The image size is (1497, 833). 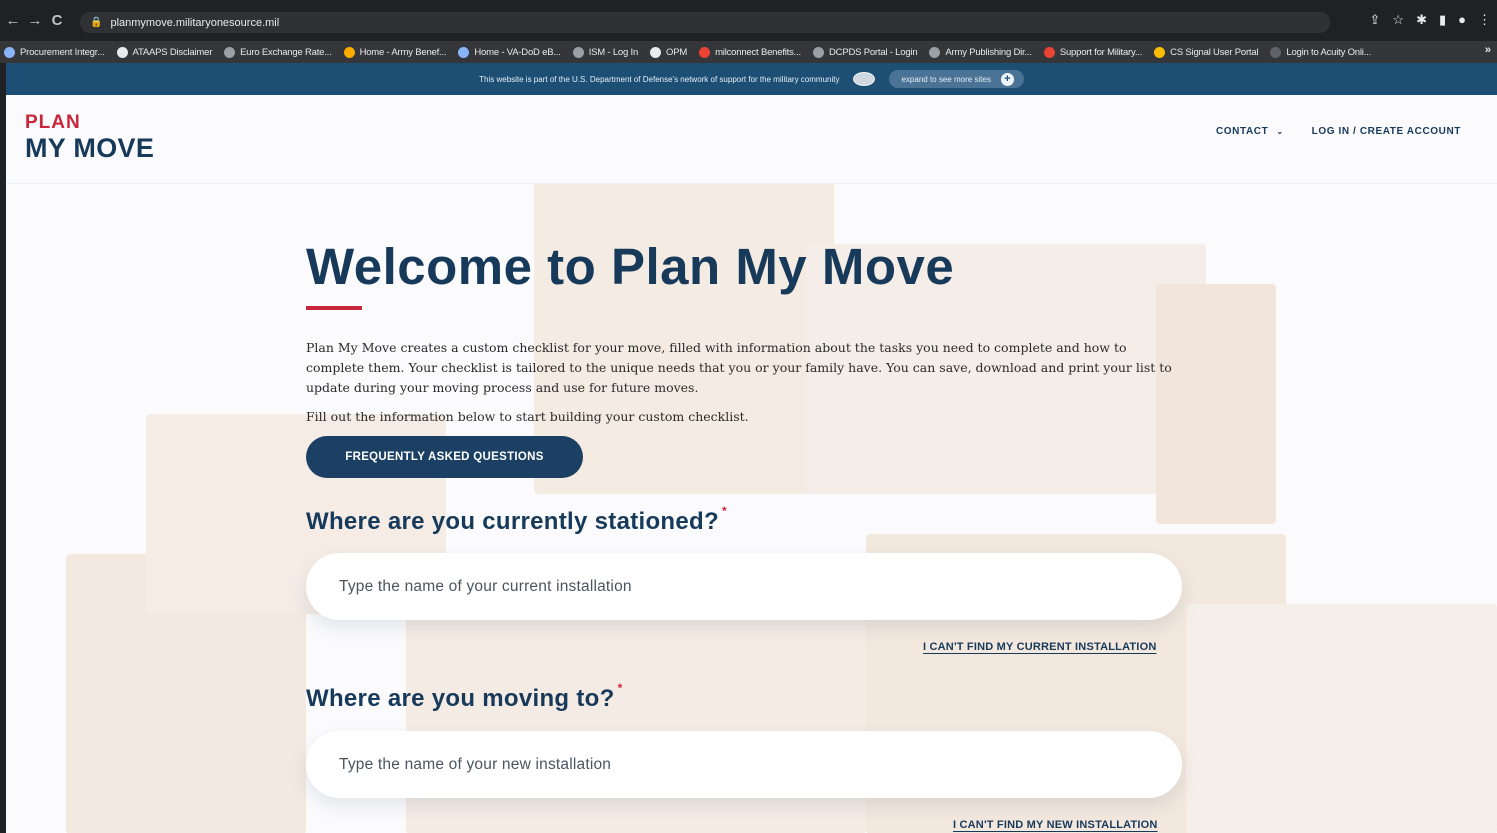 What do you see at coordinates (1214, 52) in the screenshot?
I see `bookmark-label: CS Signal User Portal` at bounding box center [1214, 52].